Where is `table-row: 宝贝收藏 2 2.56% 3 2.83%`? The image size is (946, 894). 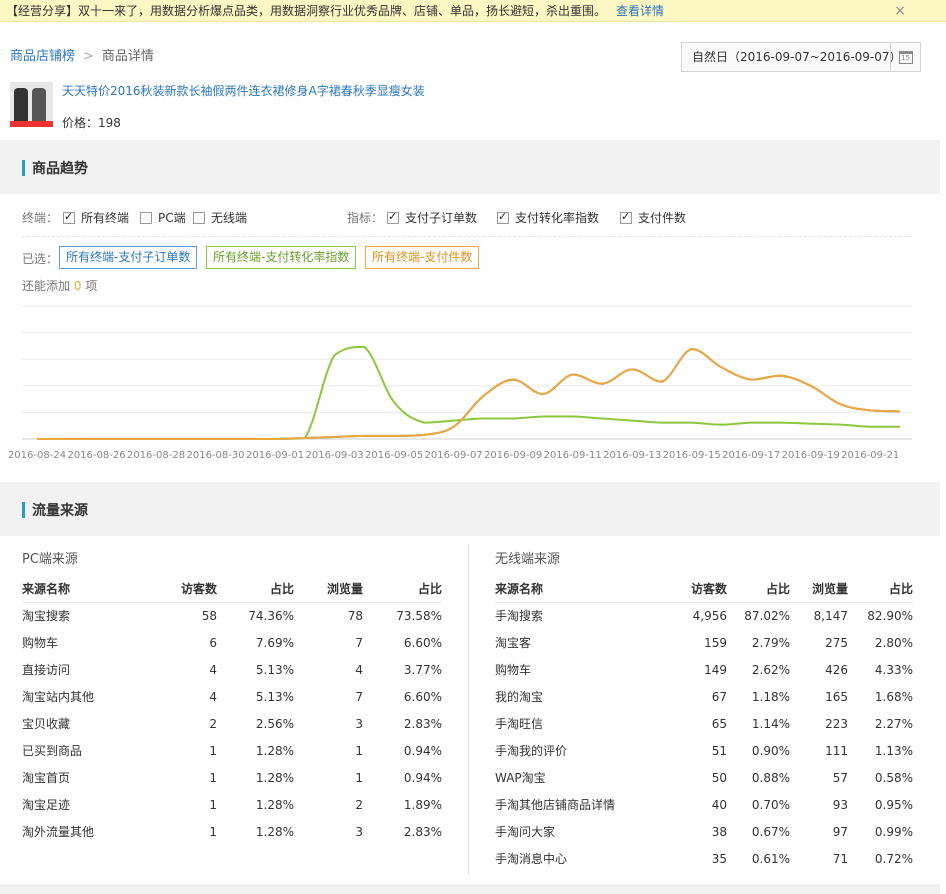 table-row: 宝贝收藏 2 2.56% 3 2.83% is located at coordinates (232, 723).